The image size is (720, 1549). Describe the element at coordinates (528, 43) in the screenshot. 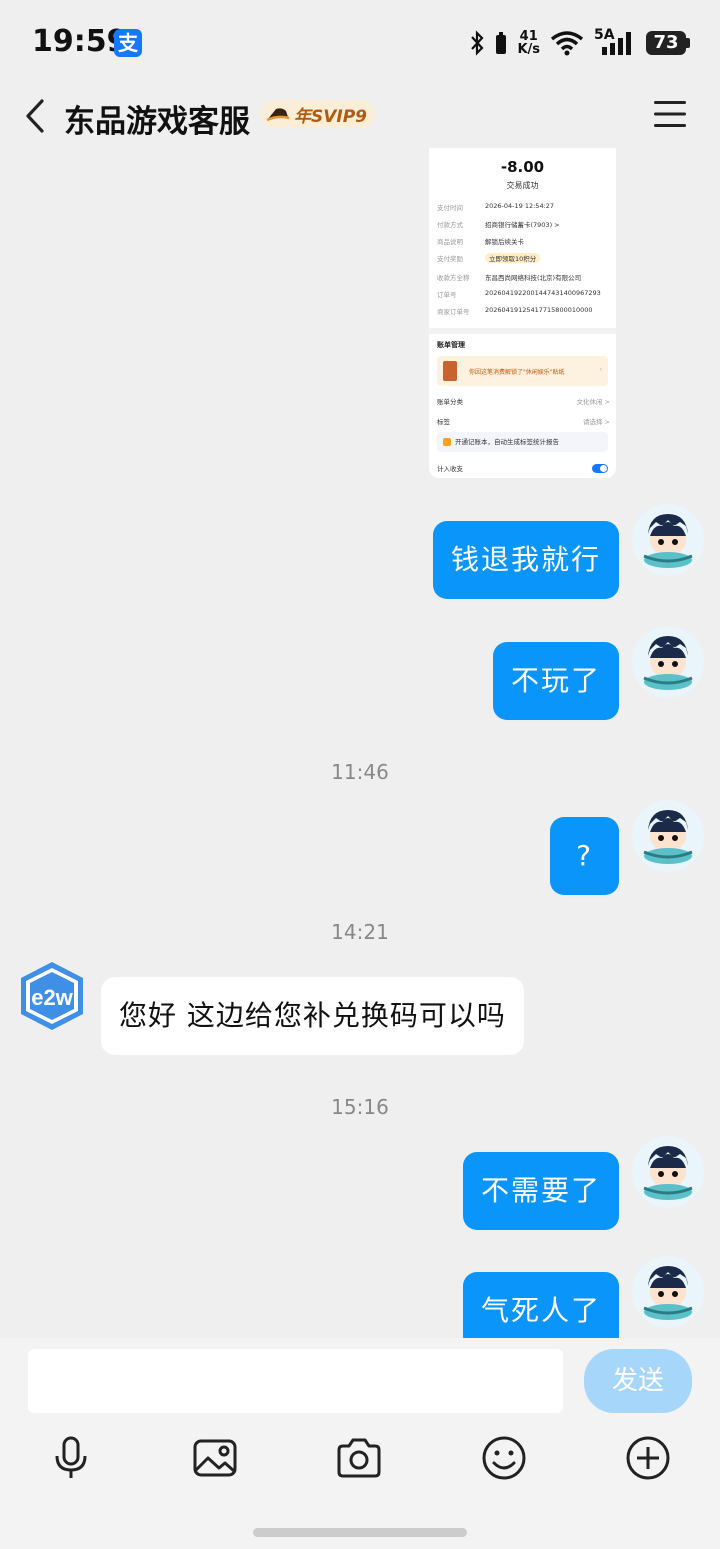

I see `net-speed: 41 K/s` at that location.